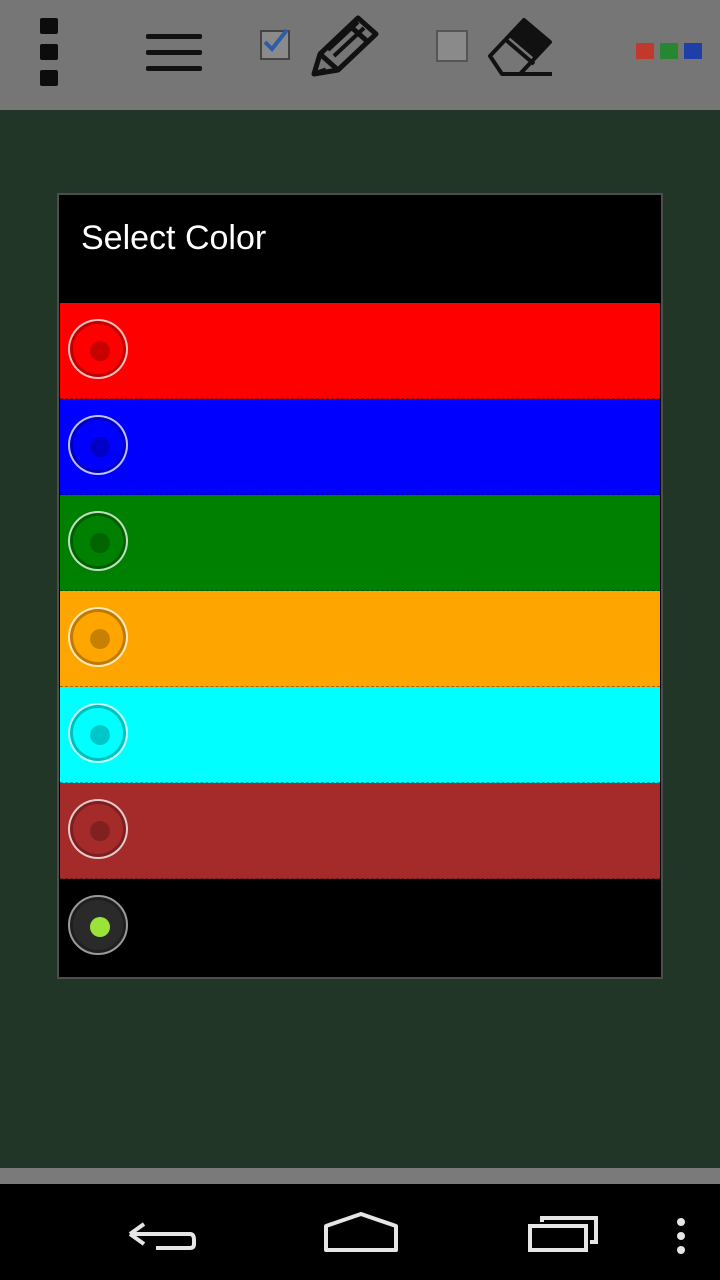  I want to click on color-option-green, so click(360, 543).